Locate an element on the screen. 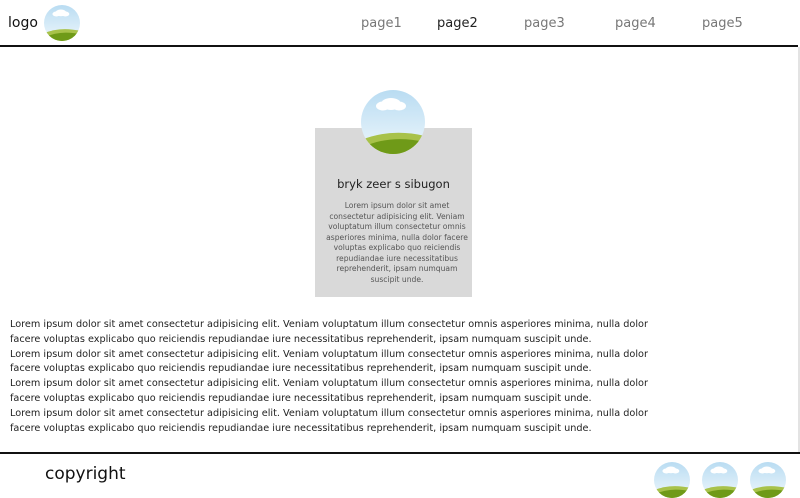 Image resolution: width=800 pixels, height=498 pixels. nav-page1: page1 is located at coordinates (381, 23).